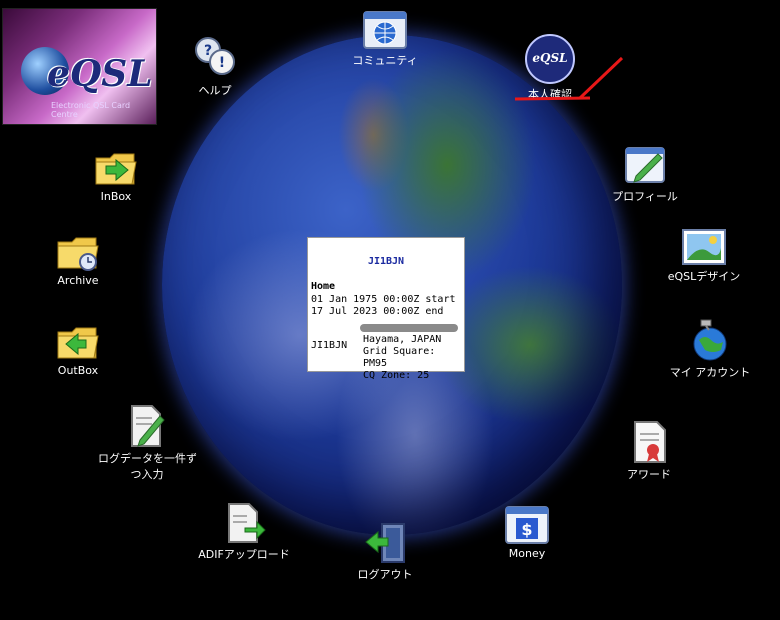  What do you see at coordinates (323, 286) in the screenshot?
I see `card-section-title: Home` at bounding box center [323, 286].